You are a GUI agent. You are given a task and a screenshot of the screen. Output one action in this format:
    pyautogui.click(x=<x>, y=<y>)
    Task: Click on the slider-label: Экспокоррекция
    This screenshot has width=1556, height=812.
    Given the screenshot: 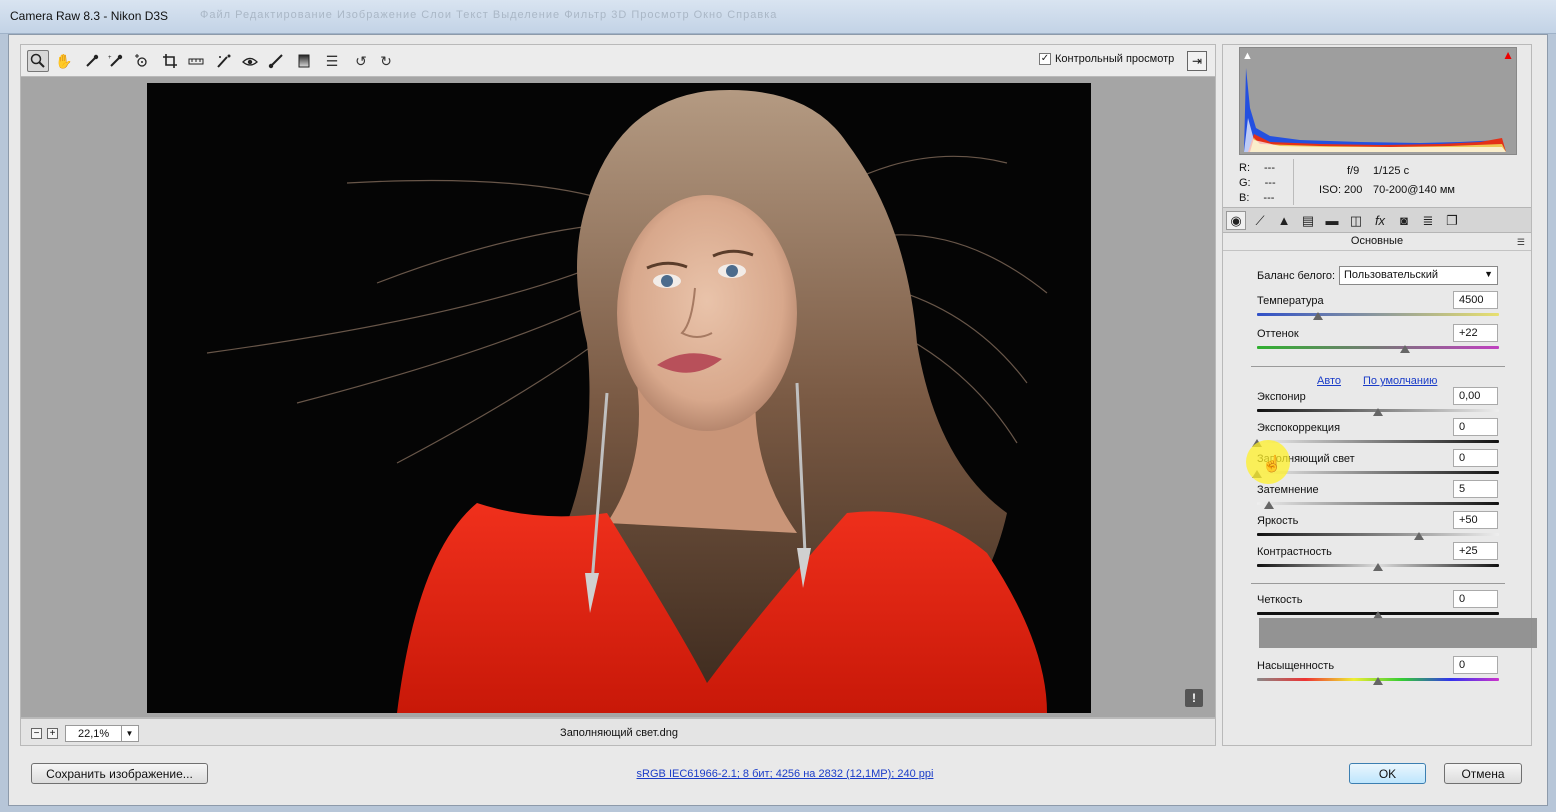 What is the action you would take?
    pyautogui.click(x=1299, y=428)
    